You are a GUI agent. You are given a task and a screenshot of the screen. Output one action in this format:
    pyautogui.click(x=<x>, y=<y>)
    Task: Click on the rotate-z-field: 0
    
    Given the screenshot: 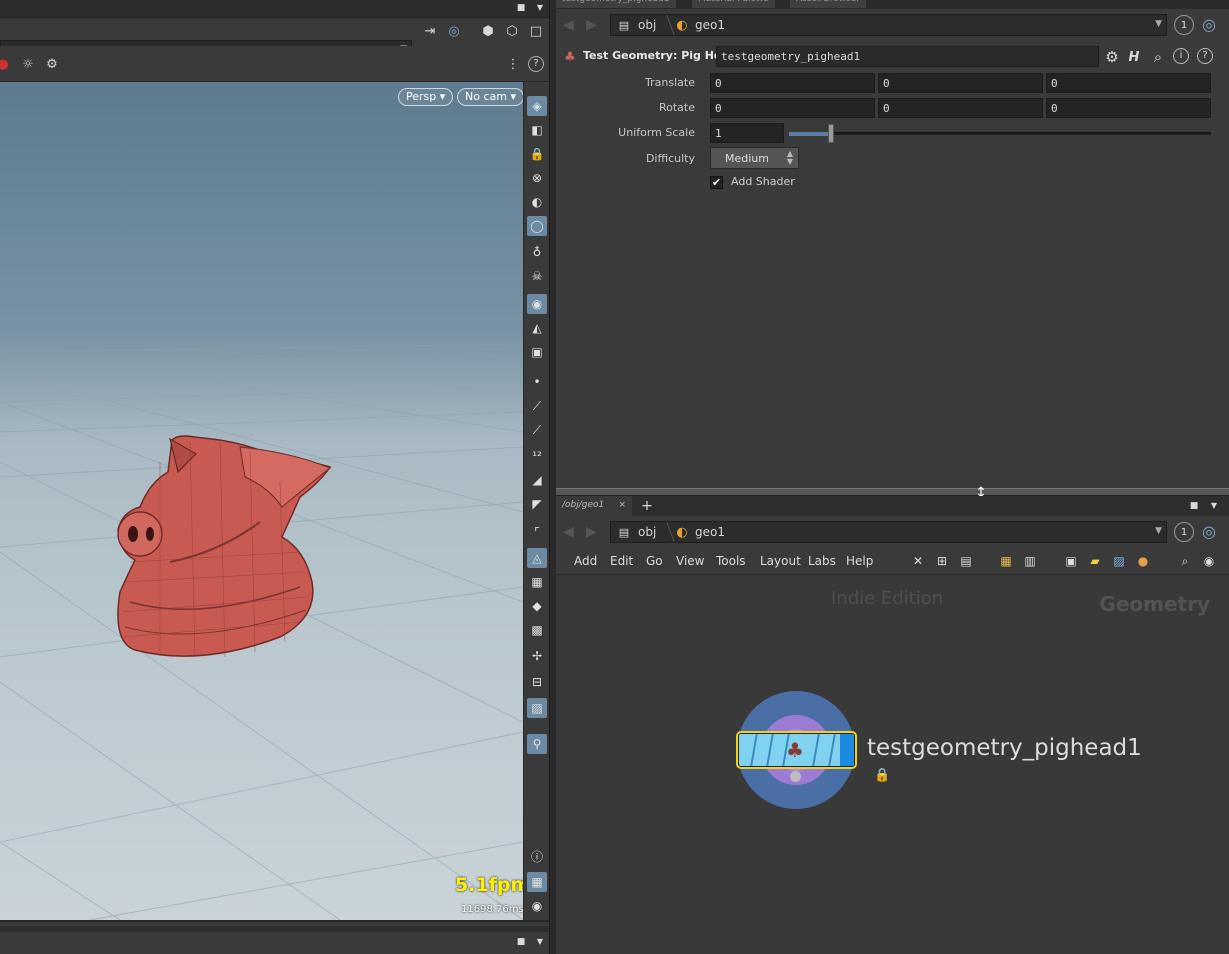 What is the action you would take?
    pyautogui.click(x=1128, y=108)
    